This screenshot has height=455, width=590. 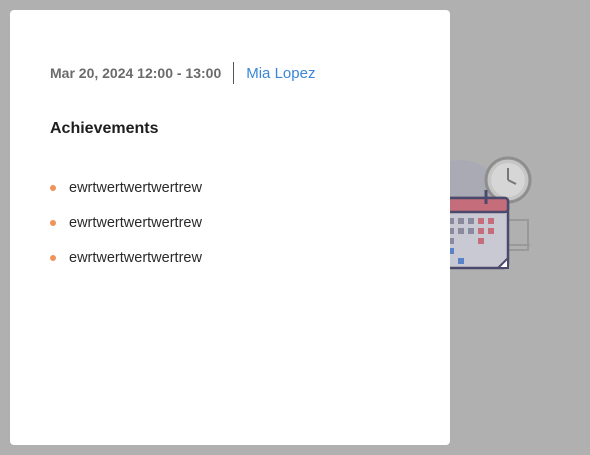 I want to click on event-meta-row: Mar 20, 2024 12:00 - 13:00 Mia Lopez, so click(x=230, y=73).